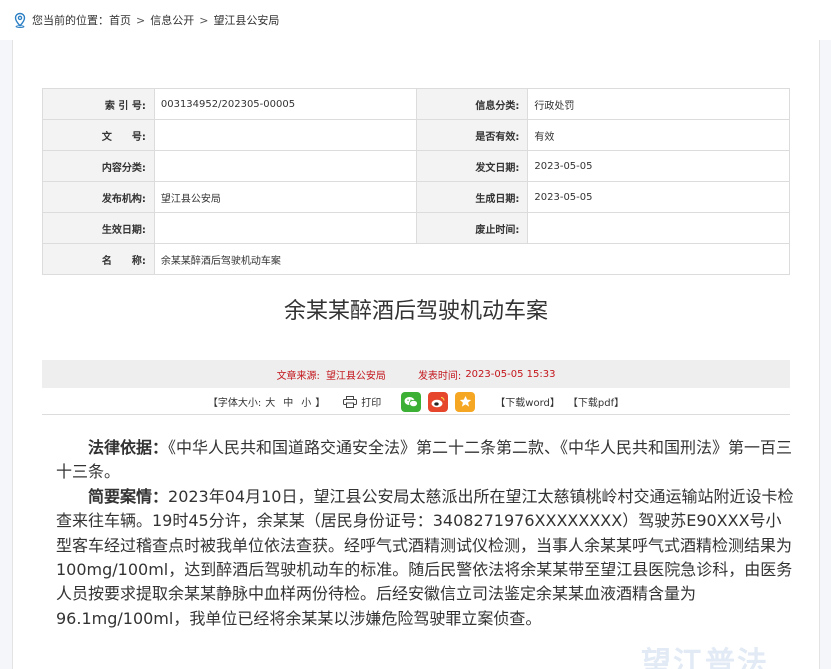 This screenshot has height=669, width=831. I want to click on table-row: 索 引 号: 003134952/202305-00005 信息分类: 行政处罚, so click(416, 104).